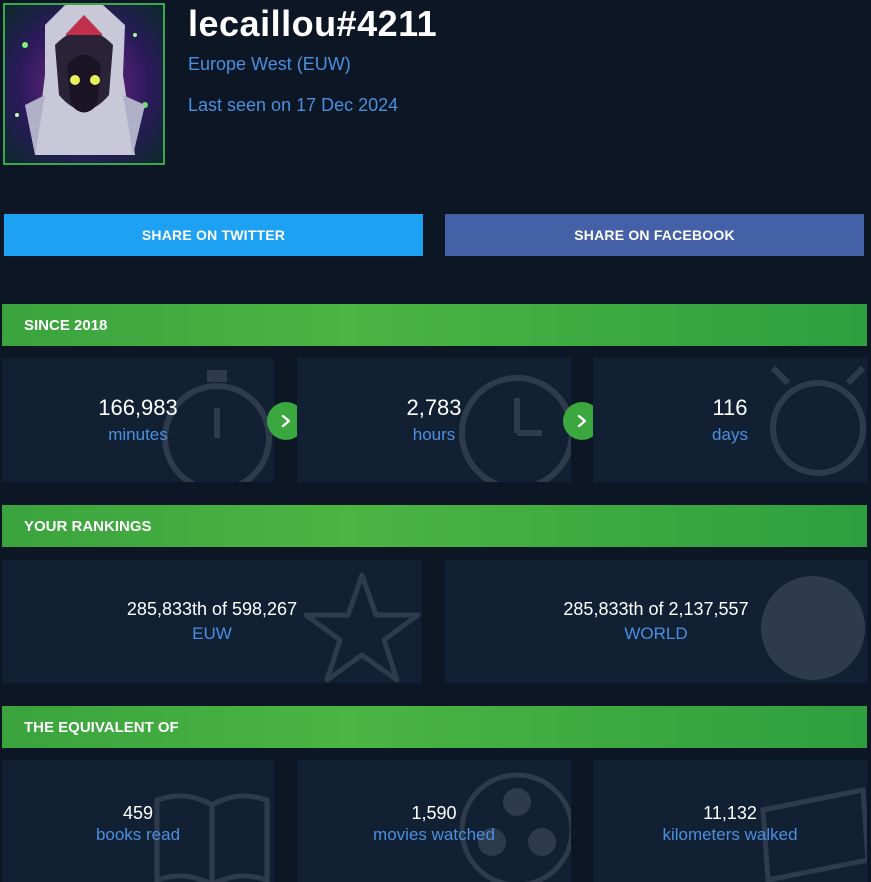  What do you see at coordinates (66, 325) in the screenshot?
I see `section-since-title: SINCE 2018` at bounding box center [66, 325].